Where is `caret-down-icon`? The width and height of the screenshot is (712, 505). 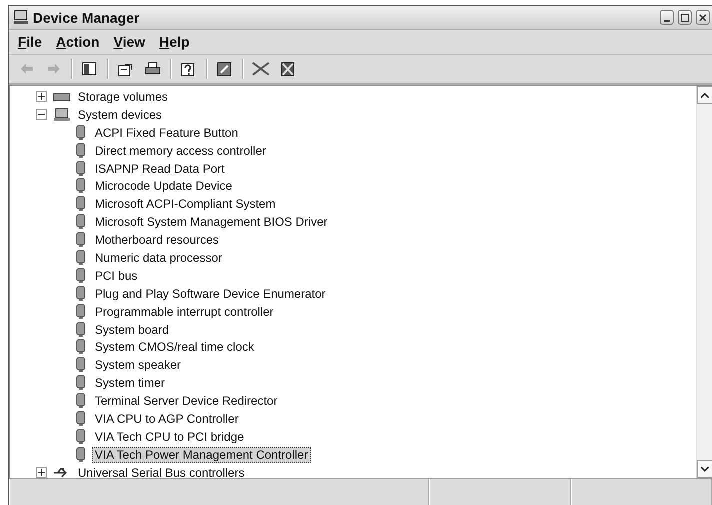 caret-down-icon is located at coordinates (705, 469).